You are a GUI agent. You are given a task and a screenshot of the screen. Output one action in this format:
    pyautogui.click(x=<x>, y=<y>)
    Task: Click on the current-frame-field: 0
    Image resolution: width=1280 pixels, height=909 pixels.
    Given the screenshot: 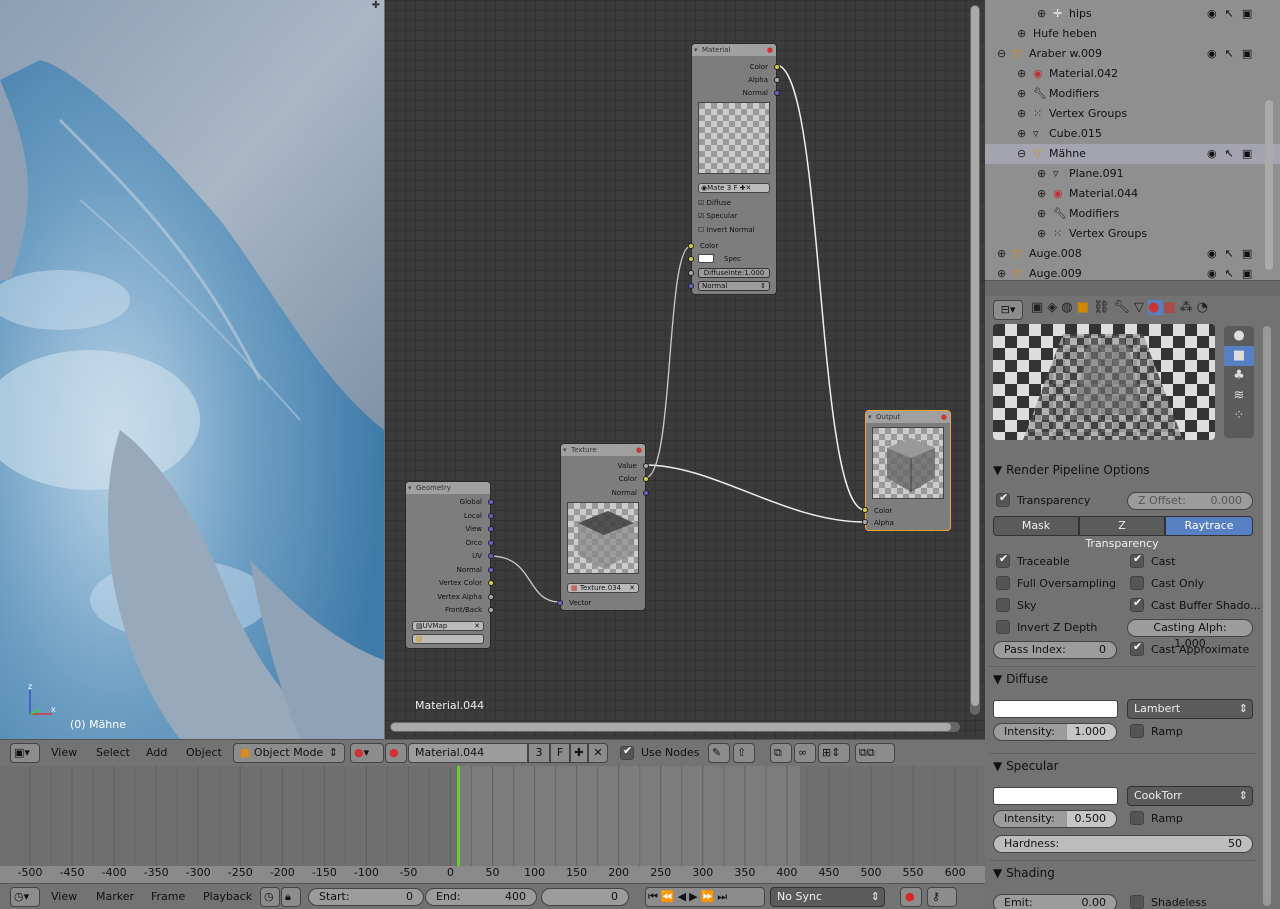 What is the action you would take?
    pyautogui.click(x=585, y=897)
    